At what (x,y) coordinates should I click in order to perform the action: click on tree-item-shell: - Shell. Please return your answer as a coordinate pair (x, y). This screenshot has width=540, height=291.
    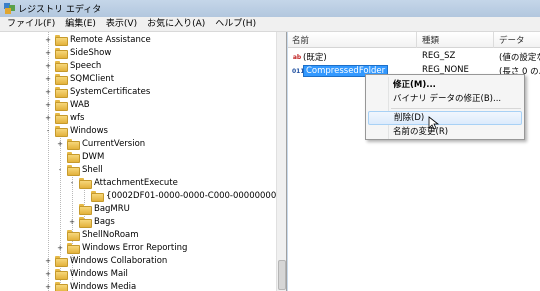
    Looking at the image, I should click on (79, 169).